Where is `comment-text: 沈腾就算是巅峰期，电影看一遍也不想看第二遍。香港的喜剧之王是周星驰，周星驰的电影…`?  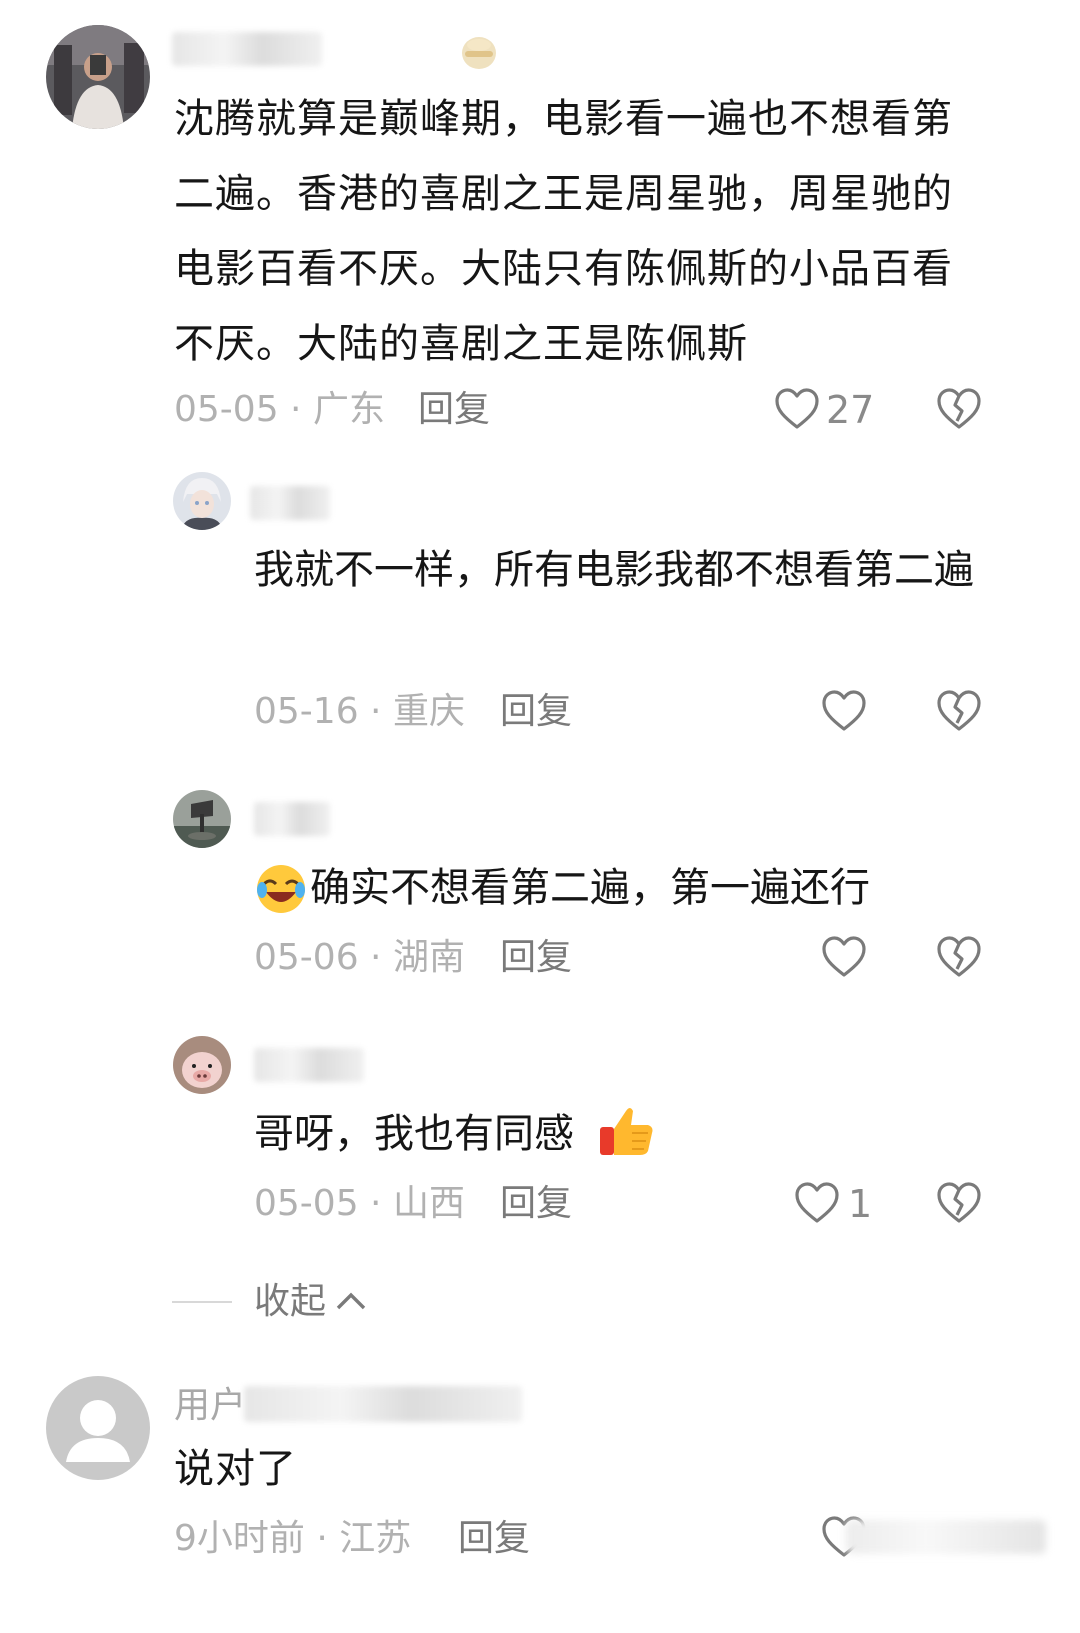
comment-text: 沈腾就算是巅峰期，电影看一遍也不想看第二遍。香港的喜剧之王是周星驰，周星驰的电影… is located at coordinates (563, 231).